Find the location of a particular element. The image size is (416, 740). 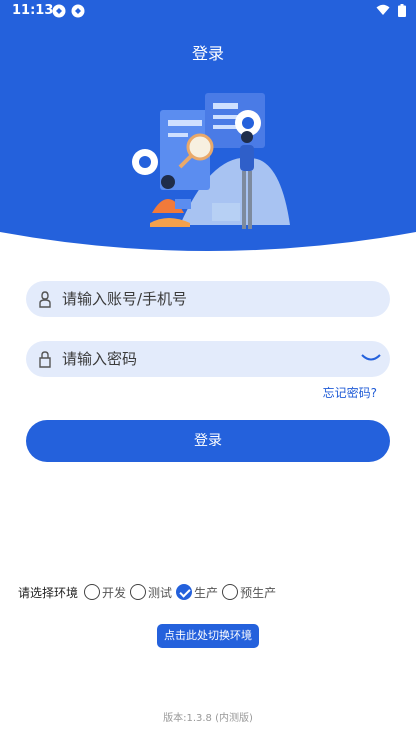

env-option-prod: 生产 is located at coordinates (197, 592).